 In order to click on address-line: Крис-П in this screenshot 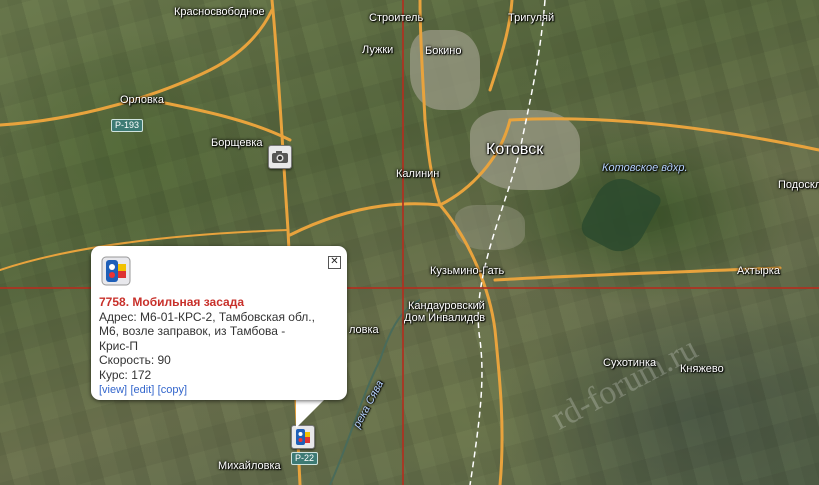, I will do `click(118, 345)`.